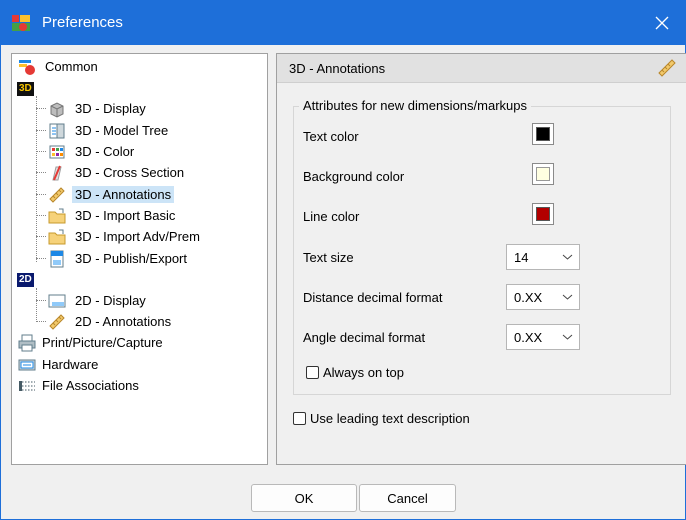 The width and height of the screenshot is (686, 520). I want to click on distance-format-label: Distance decimal format, so click(373, 297).